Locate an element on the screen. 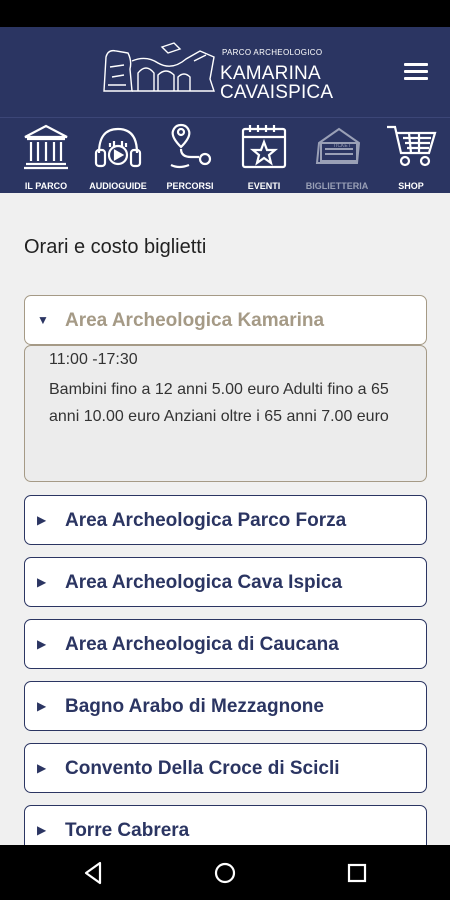  app-header: PARCO ARCHEOLOGICO KAMARINA CAVAISPICA is located at coordinates (225, 72).